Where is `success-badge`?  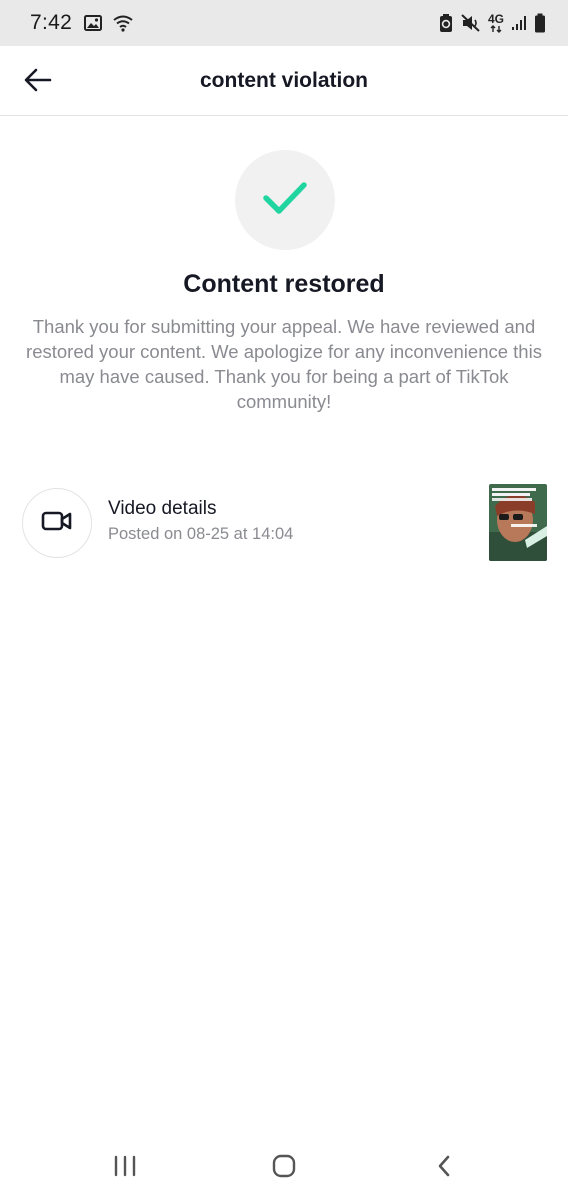
success-badge is located at coordinates (285, 200).